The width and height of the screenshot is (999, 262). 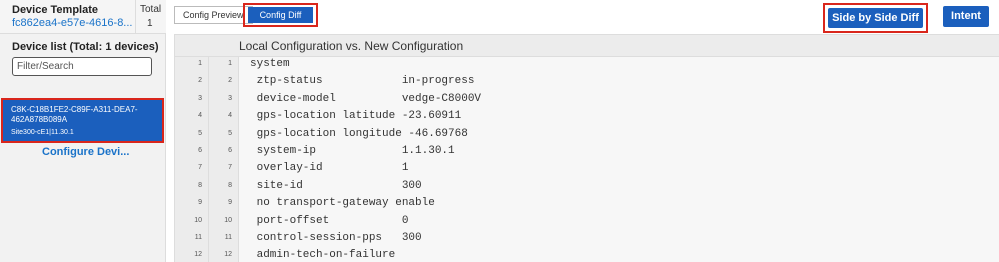 I want to click on config-line: system, so click(x=270, y=64).